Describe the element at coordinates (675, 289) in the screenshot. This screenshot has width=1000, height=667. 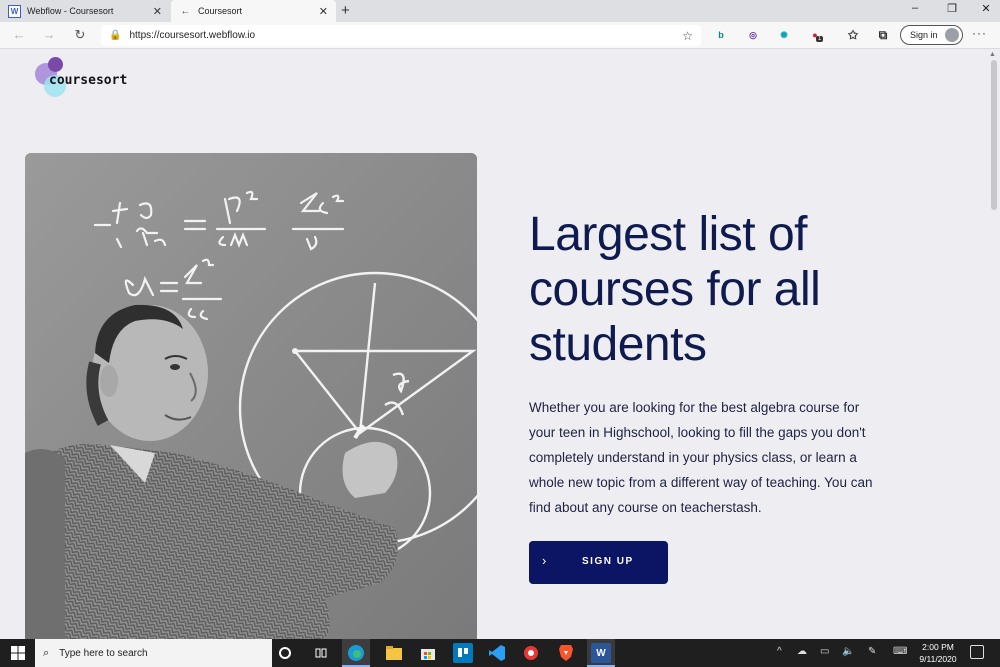
I see `page-title: Largest list of courses for all students` at that location.